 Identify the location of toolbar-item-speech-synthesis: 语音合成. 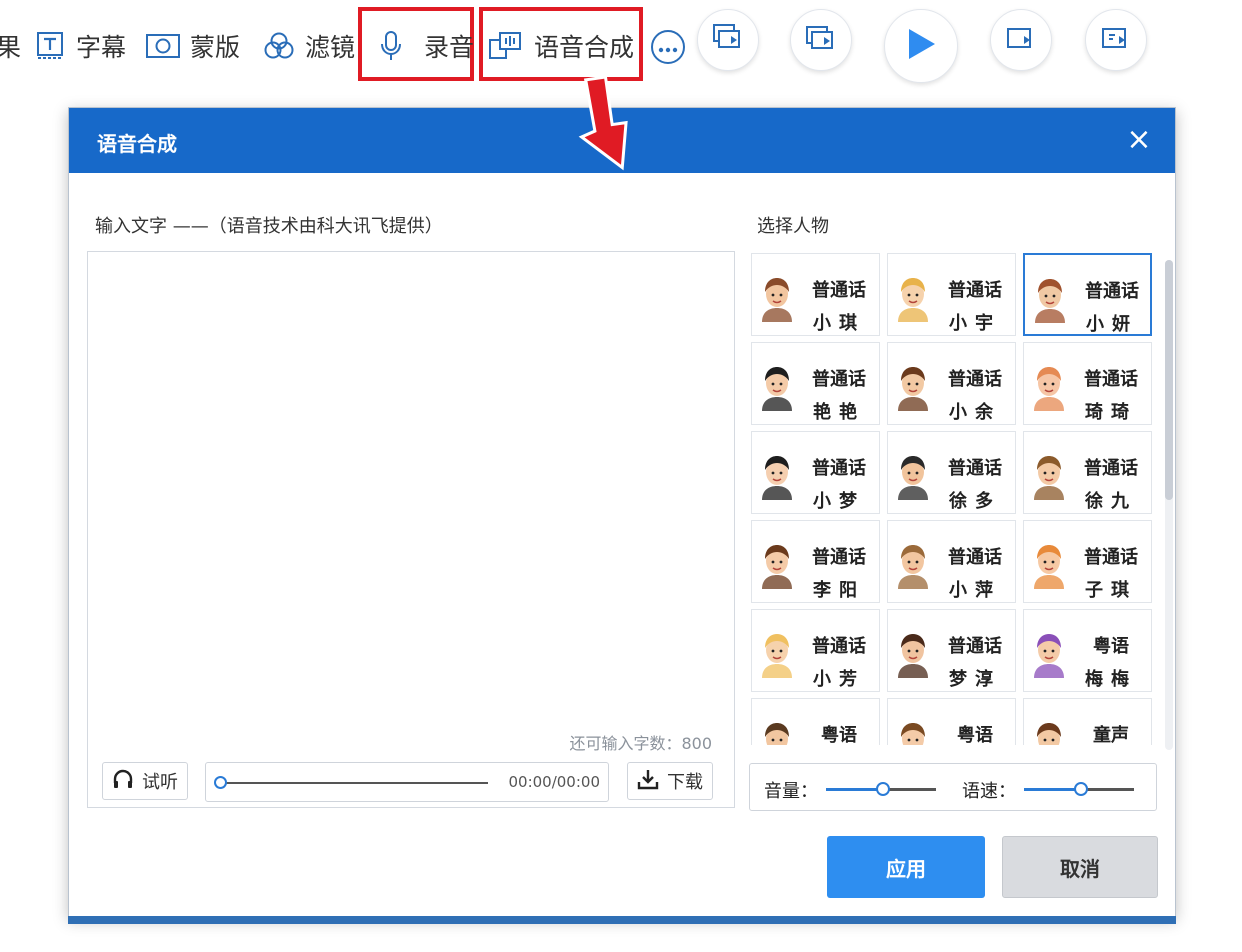
(561, 46).